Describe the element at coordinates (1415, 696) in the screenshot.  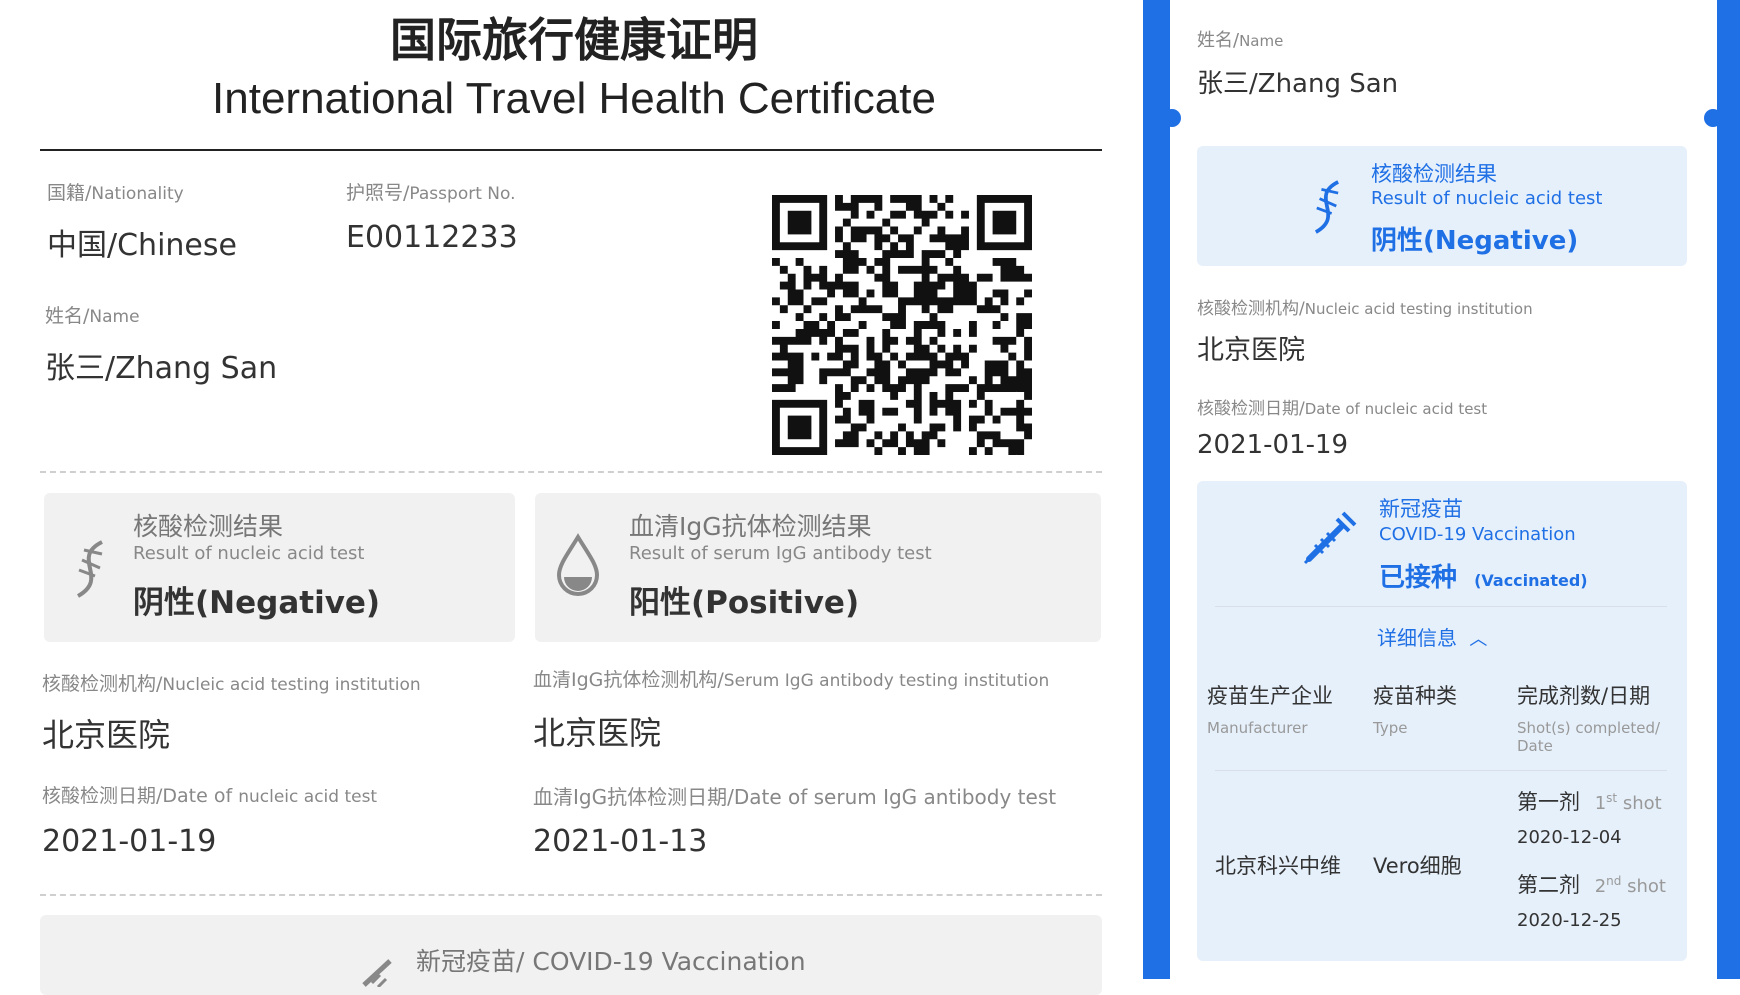
I see `col-type: 疫苗种类` at that location.